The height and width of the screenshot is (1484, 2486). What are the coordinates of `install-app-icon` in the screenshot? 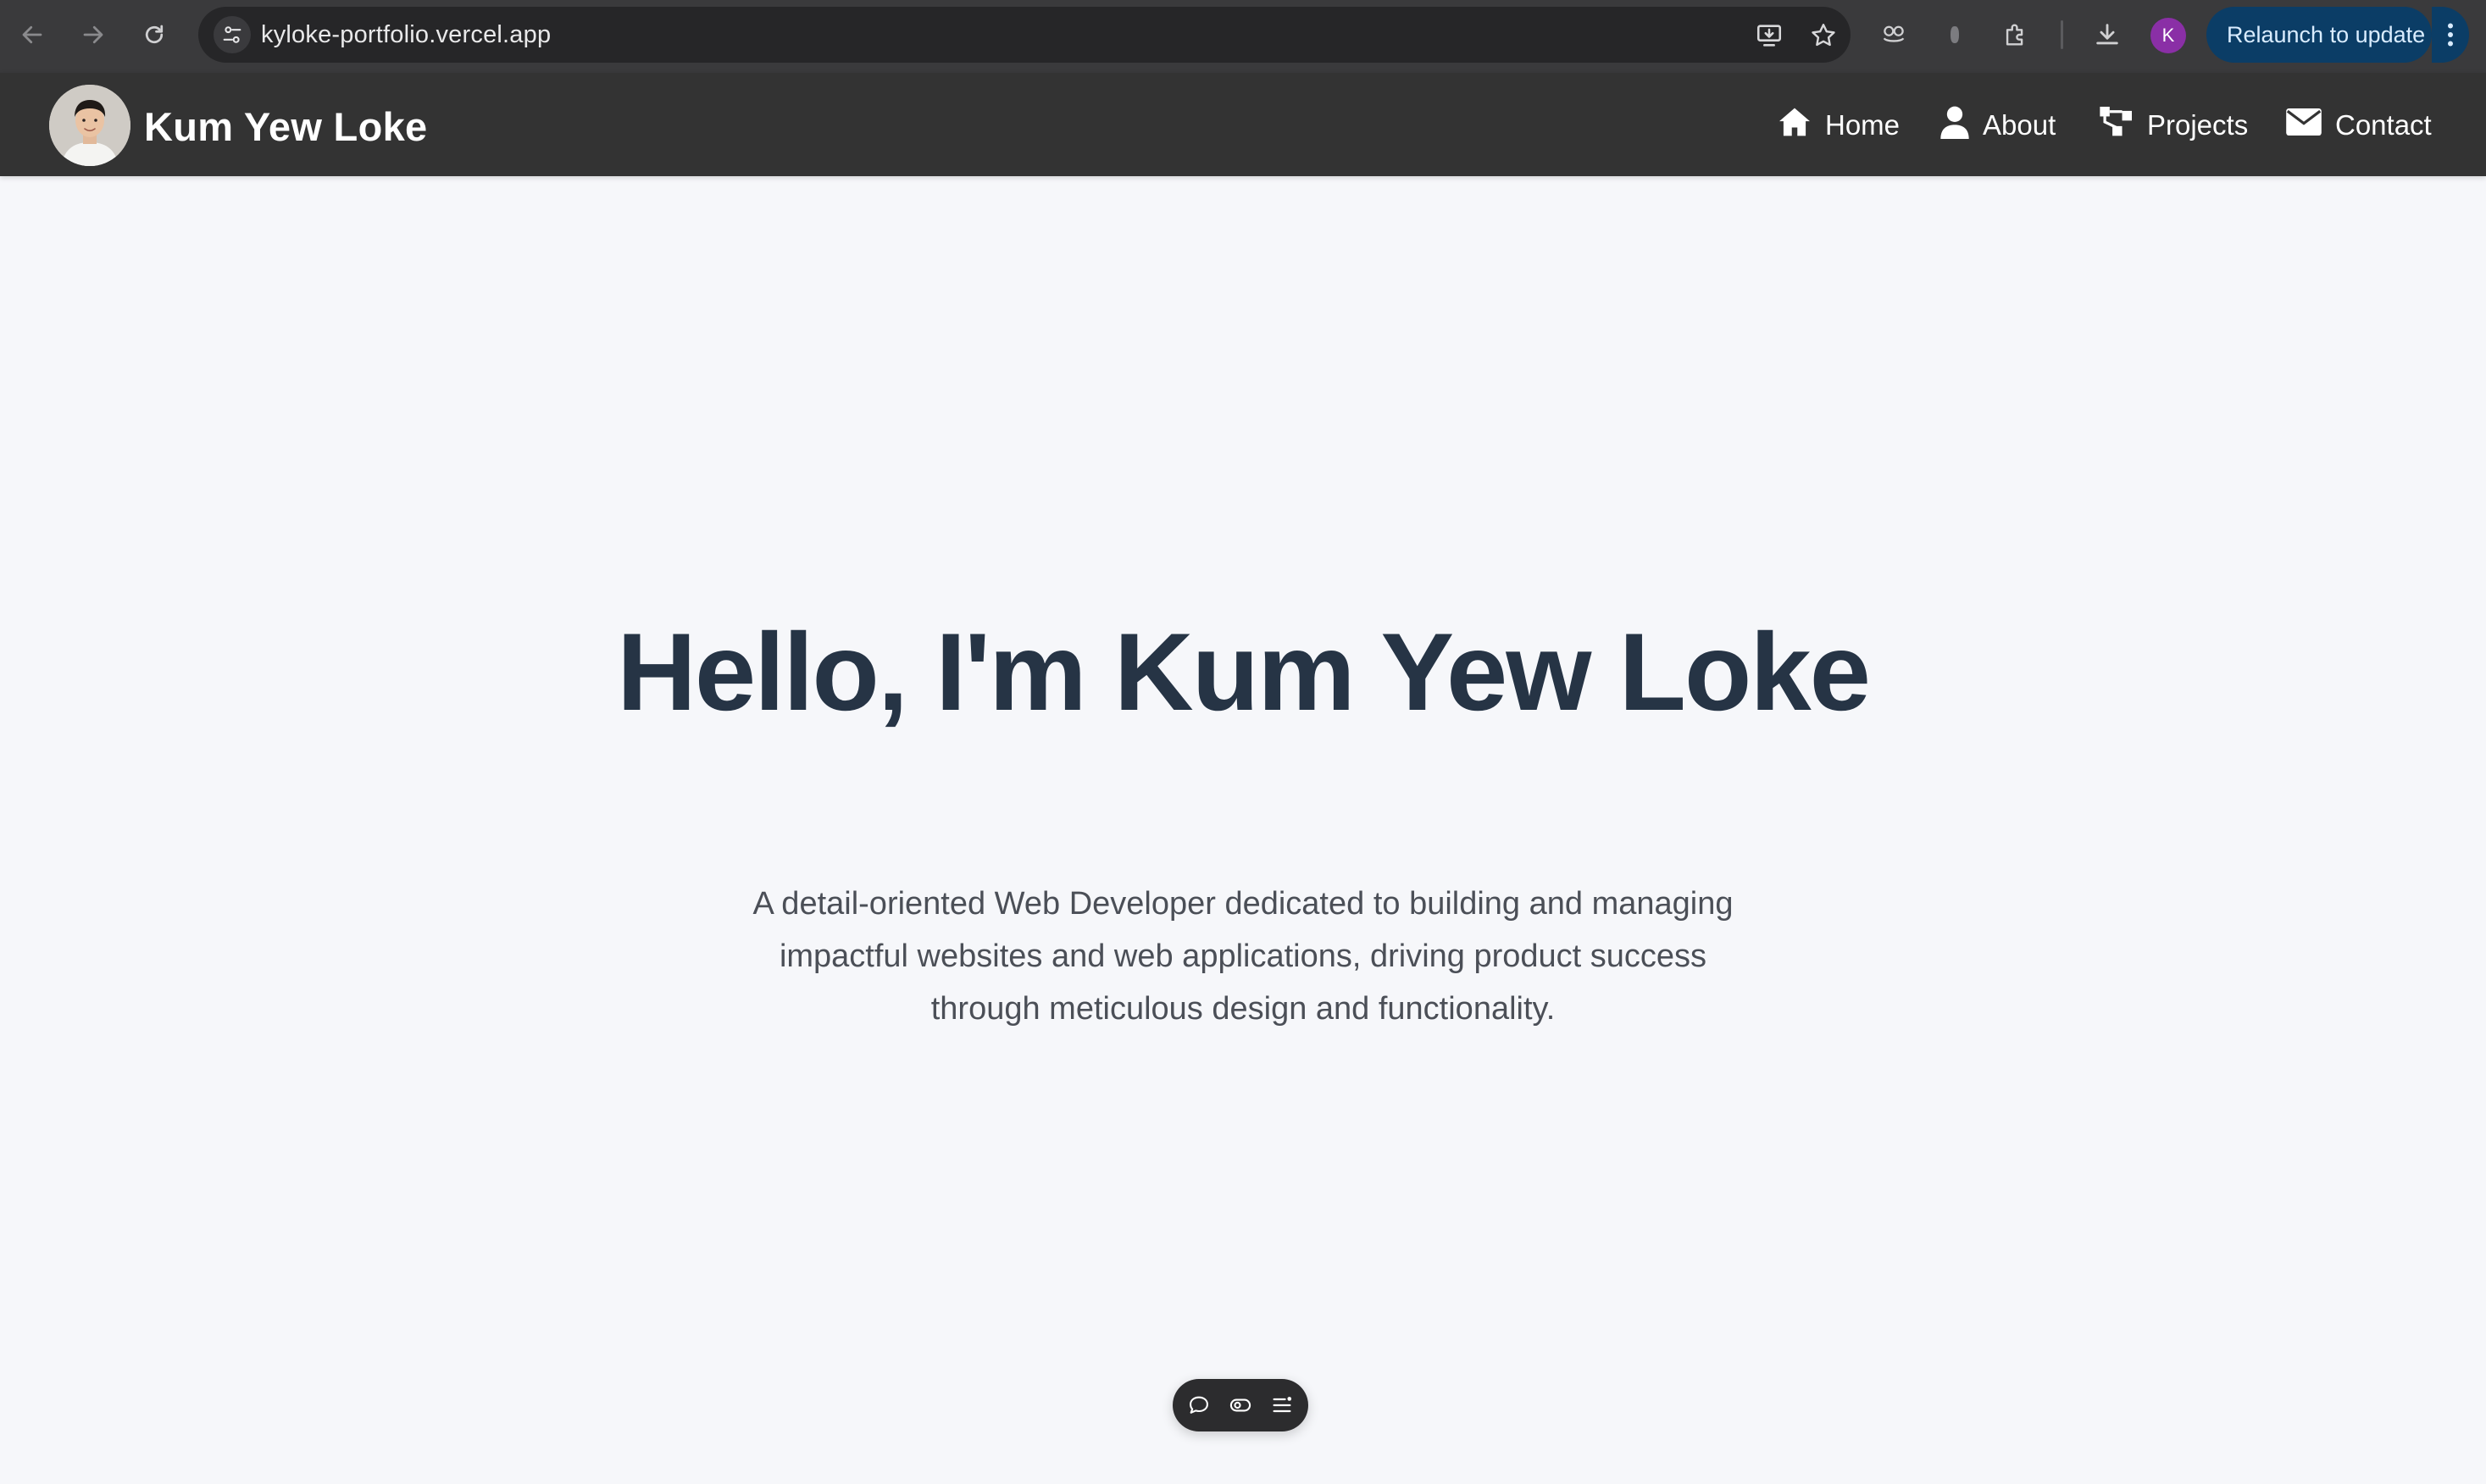 It's located at (1769, 35).